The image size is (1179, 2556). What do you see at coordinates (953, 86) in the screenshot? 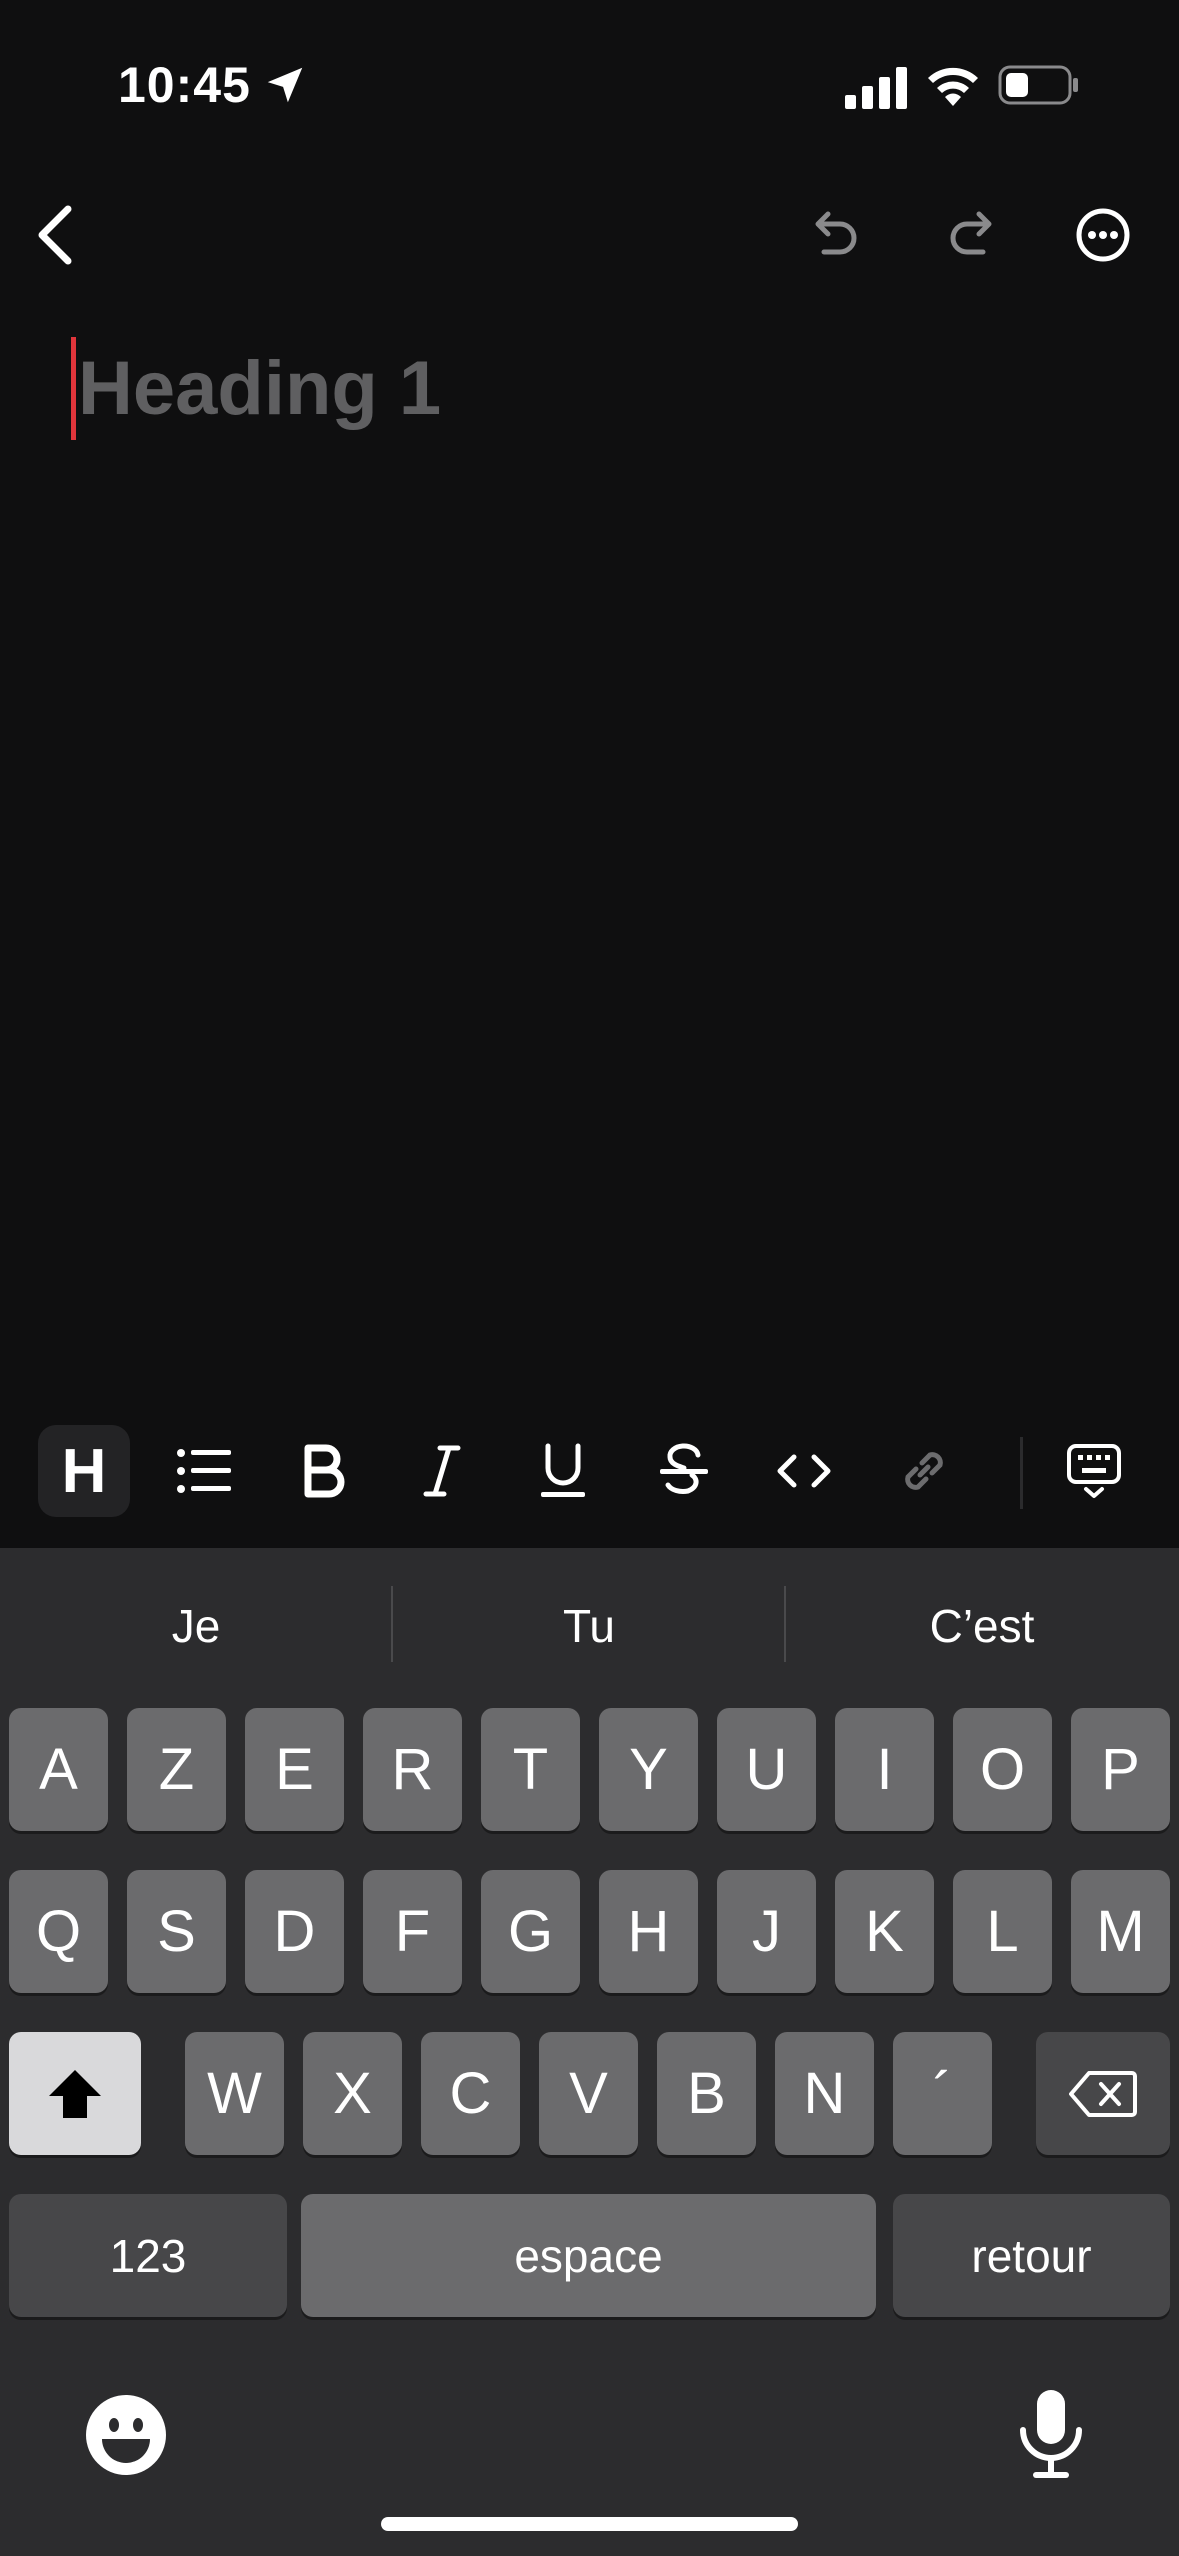
I see `wifi-icon` at bounding box center [953, 86].